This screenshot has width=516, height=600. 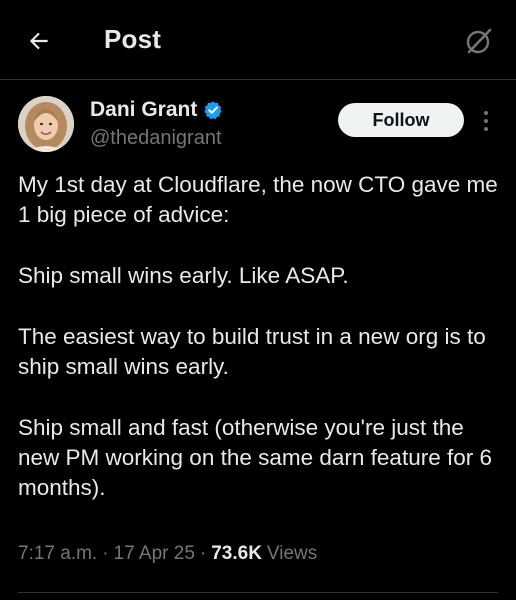 What do you see at coordinates (213, 110) in the screenshot?
I see `verified-badge-icon` at bounding box center [213, 110].